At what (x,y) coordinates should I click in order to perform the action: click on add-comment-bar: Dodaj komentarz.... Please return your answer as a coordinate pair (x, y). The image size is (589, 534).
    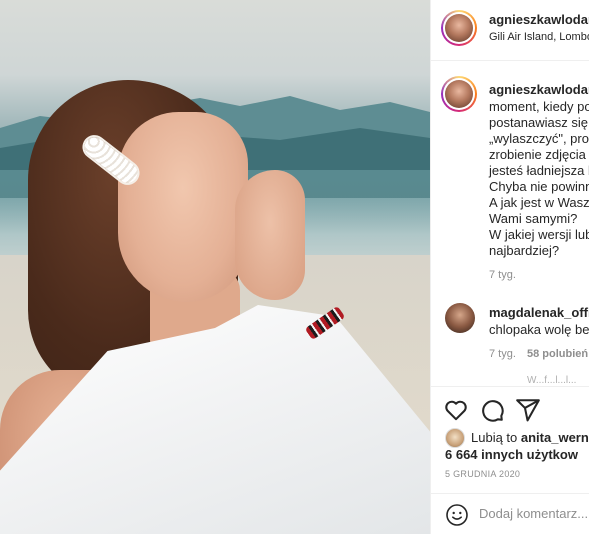
    Looking at the image, I should click on (510, 513).